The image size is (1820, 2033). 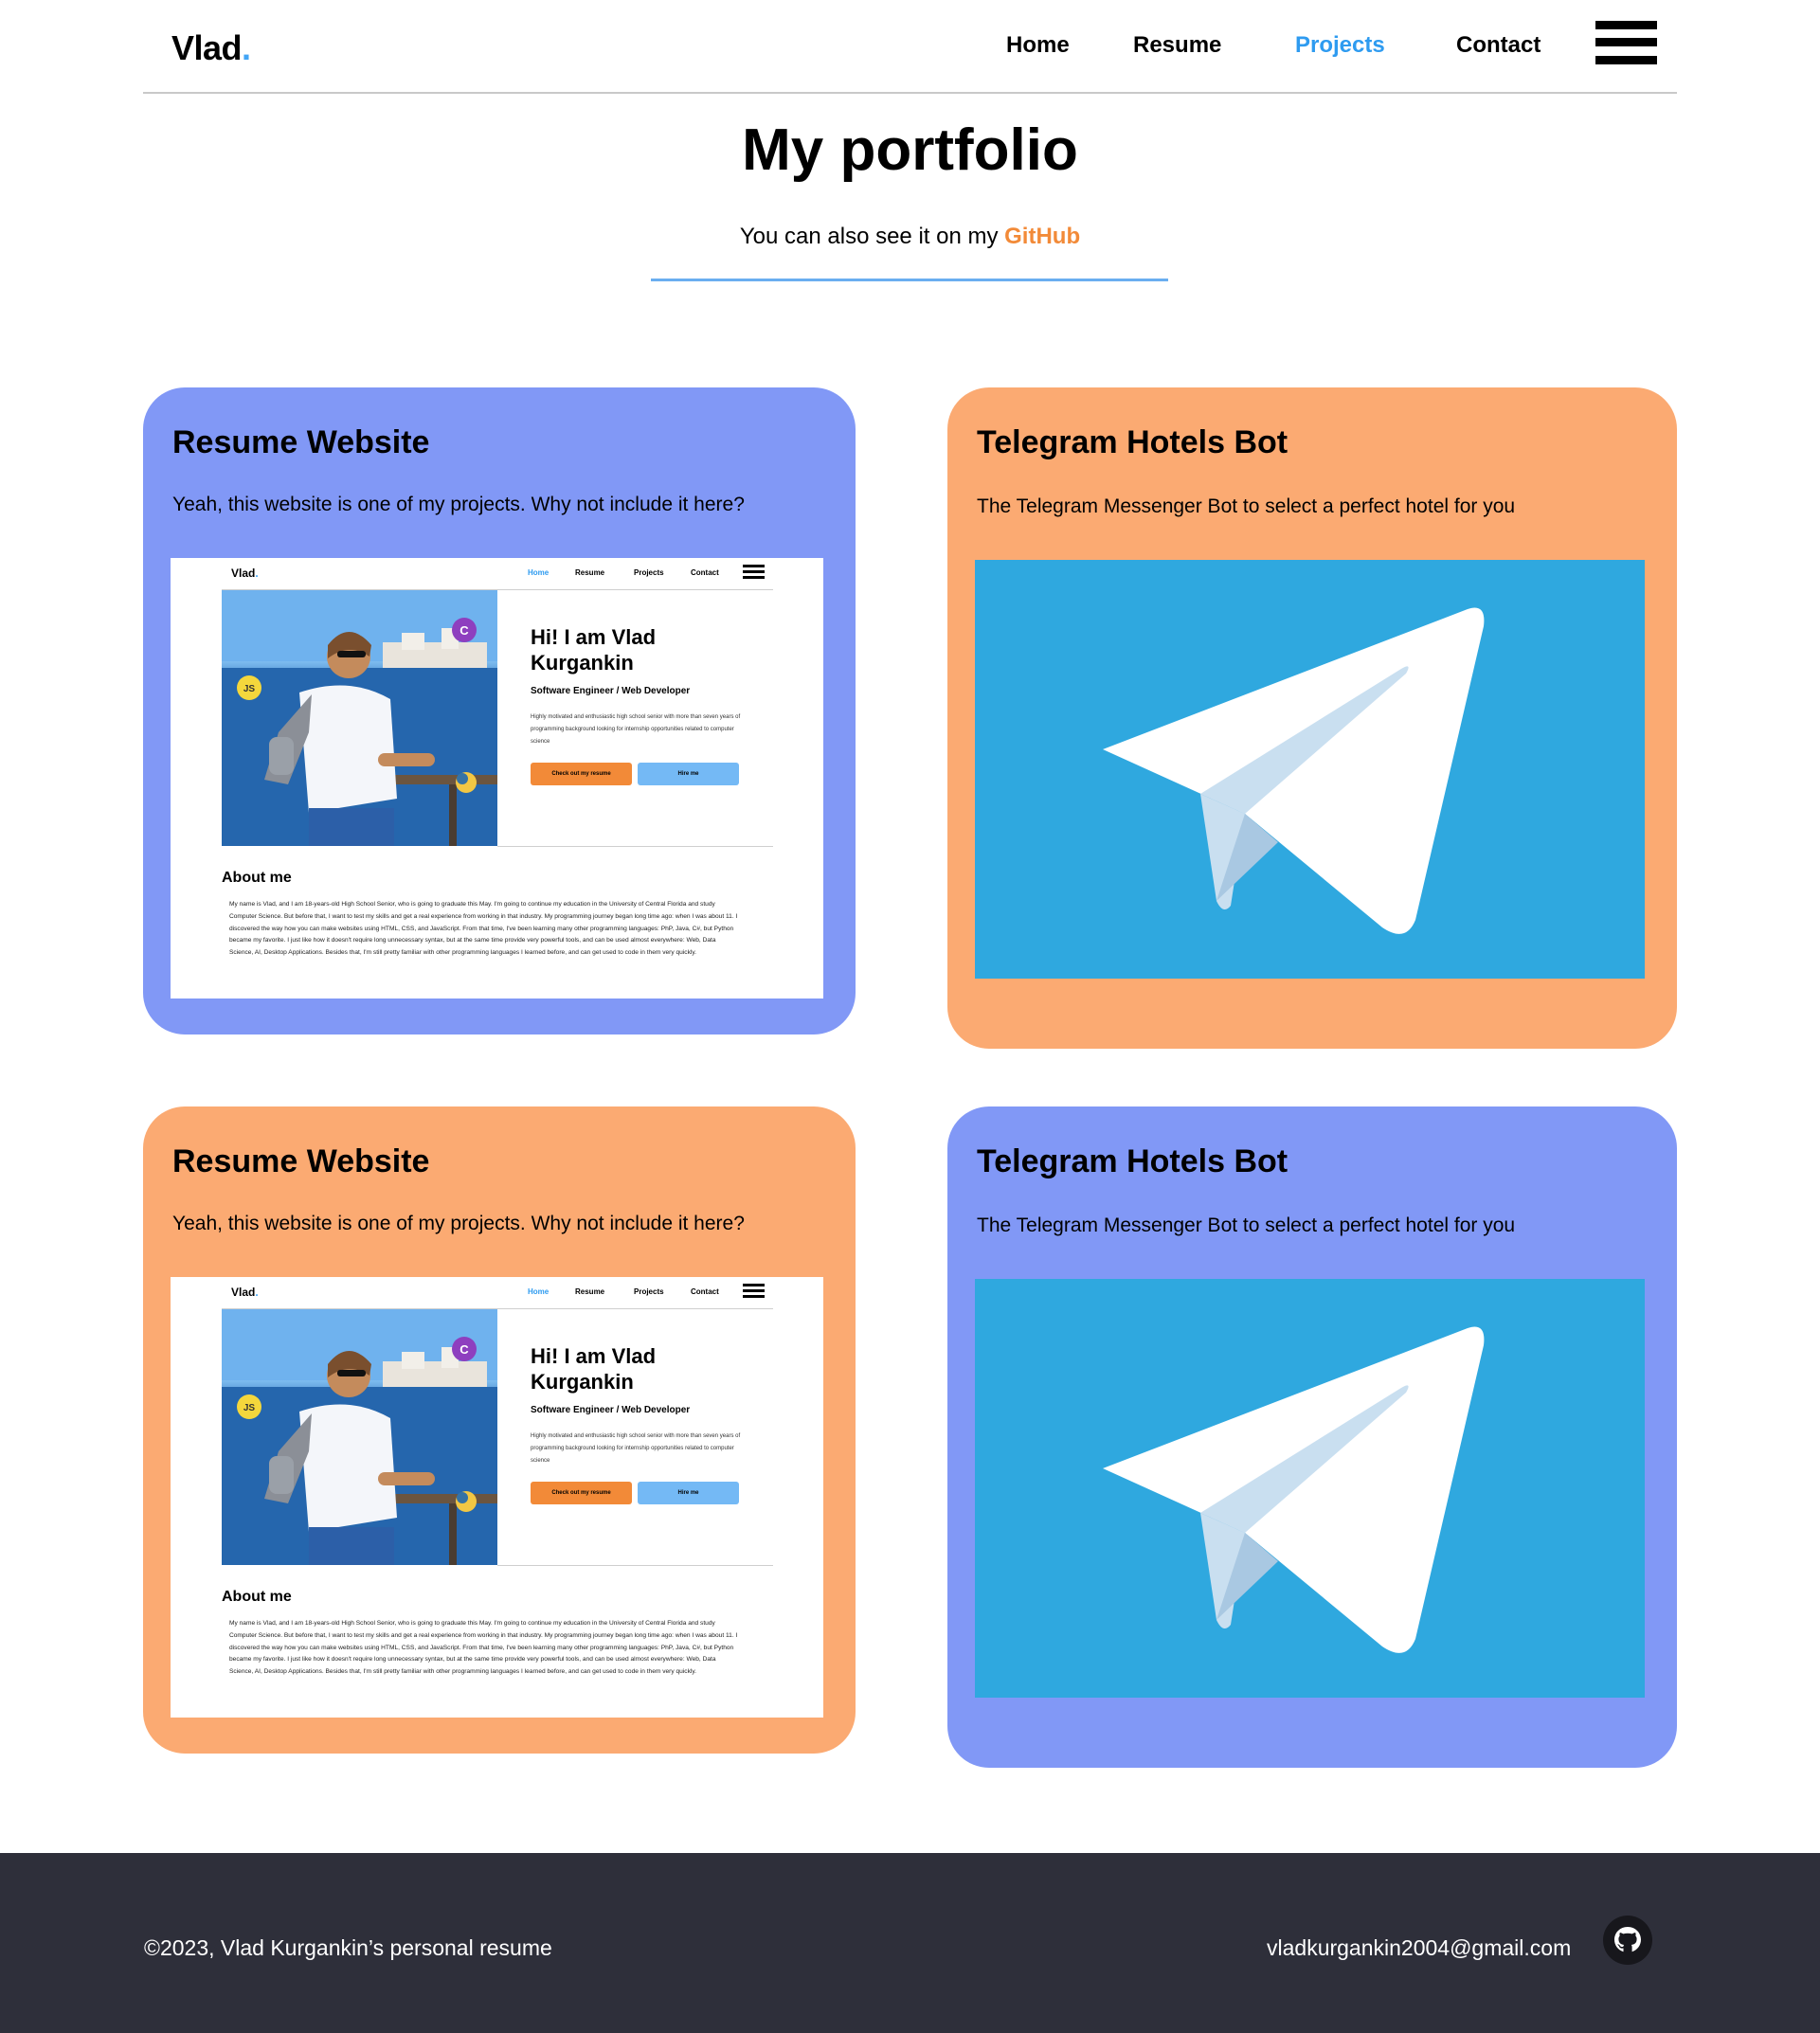 I want to click on logo-text: Vlad, so click(x=207, y=47).